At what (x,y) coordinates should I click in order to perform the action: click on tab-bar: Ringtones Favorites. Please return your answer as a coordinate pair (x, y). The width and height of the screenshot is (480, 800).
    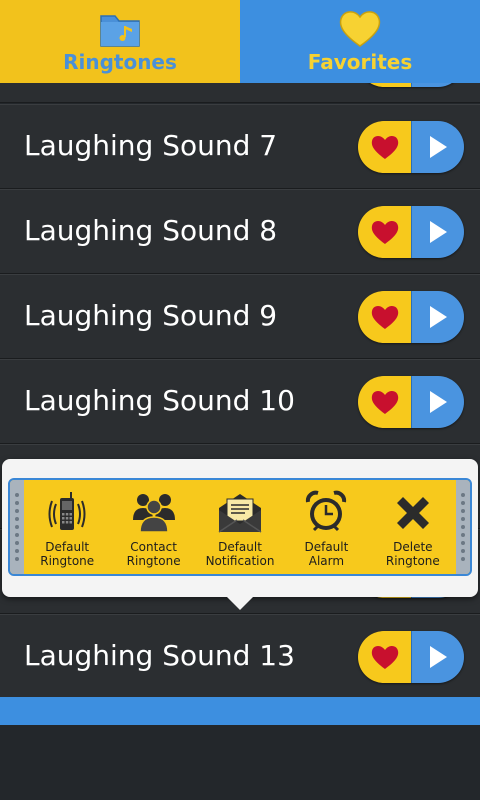
    Looking at the image, I should click on (240, 41).